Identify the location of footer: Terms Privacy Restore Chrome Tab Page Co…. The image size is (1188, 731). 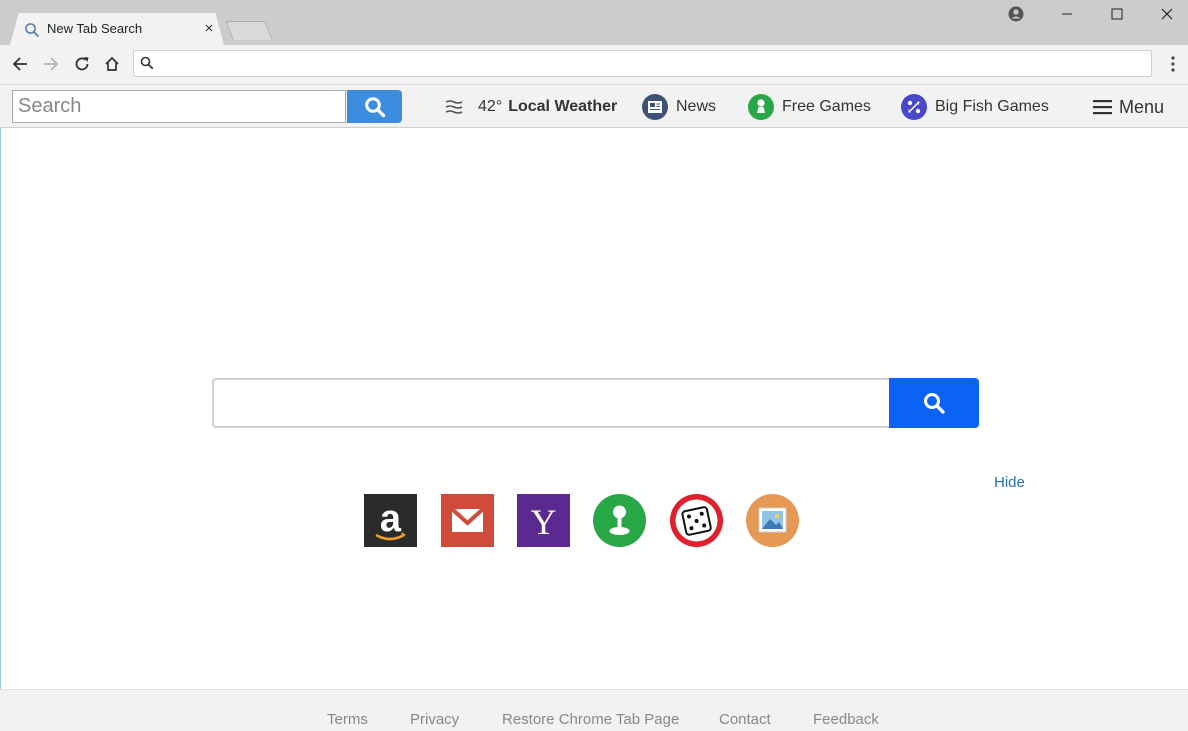
(594, 710).